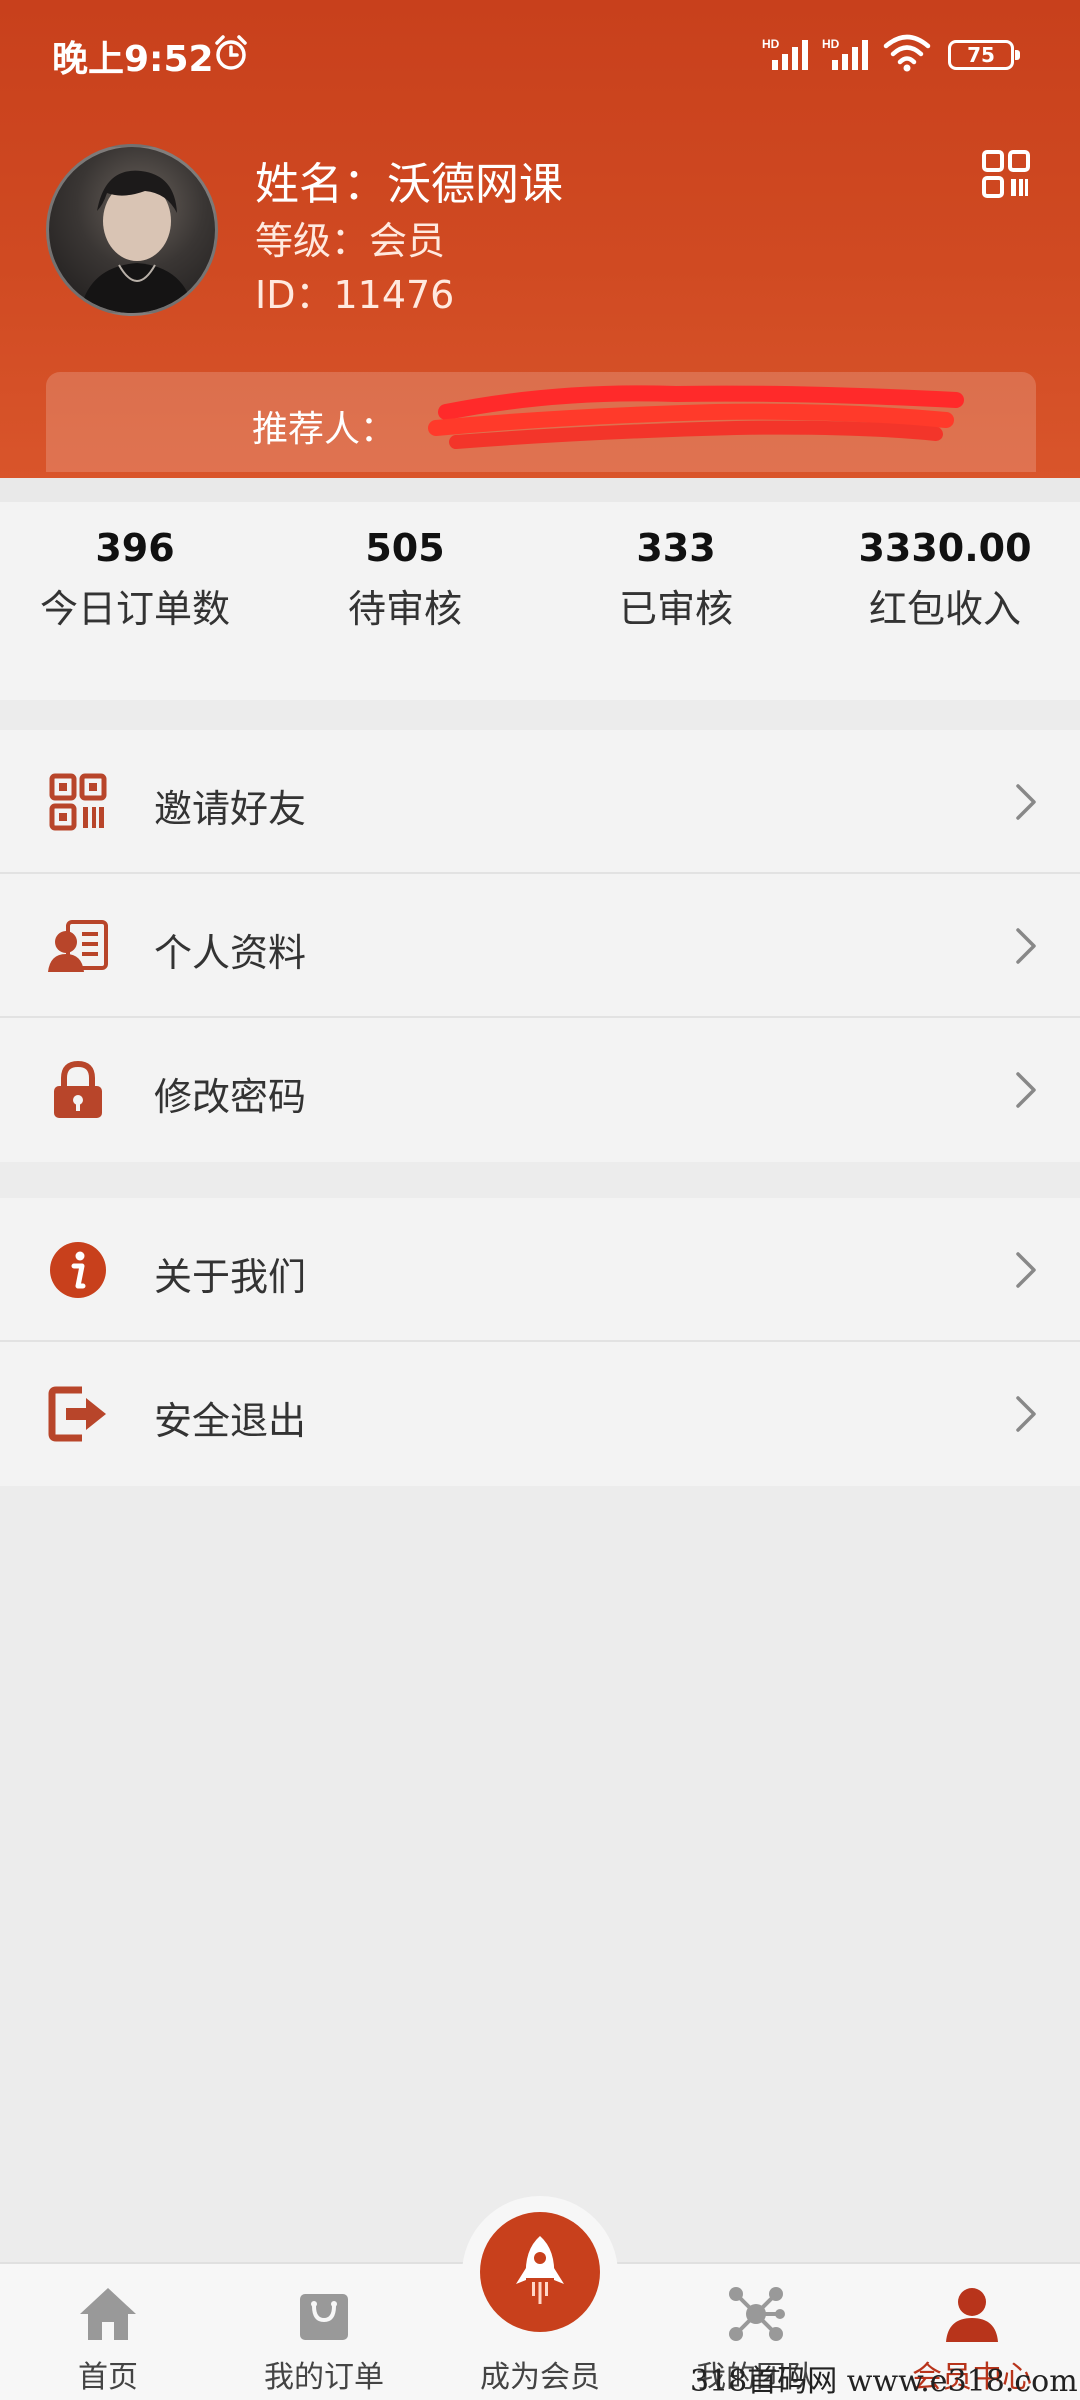  I want to click on network-icon, so click(757, 2314).